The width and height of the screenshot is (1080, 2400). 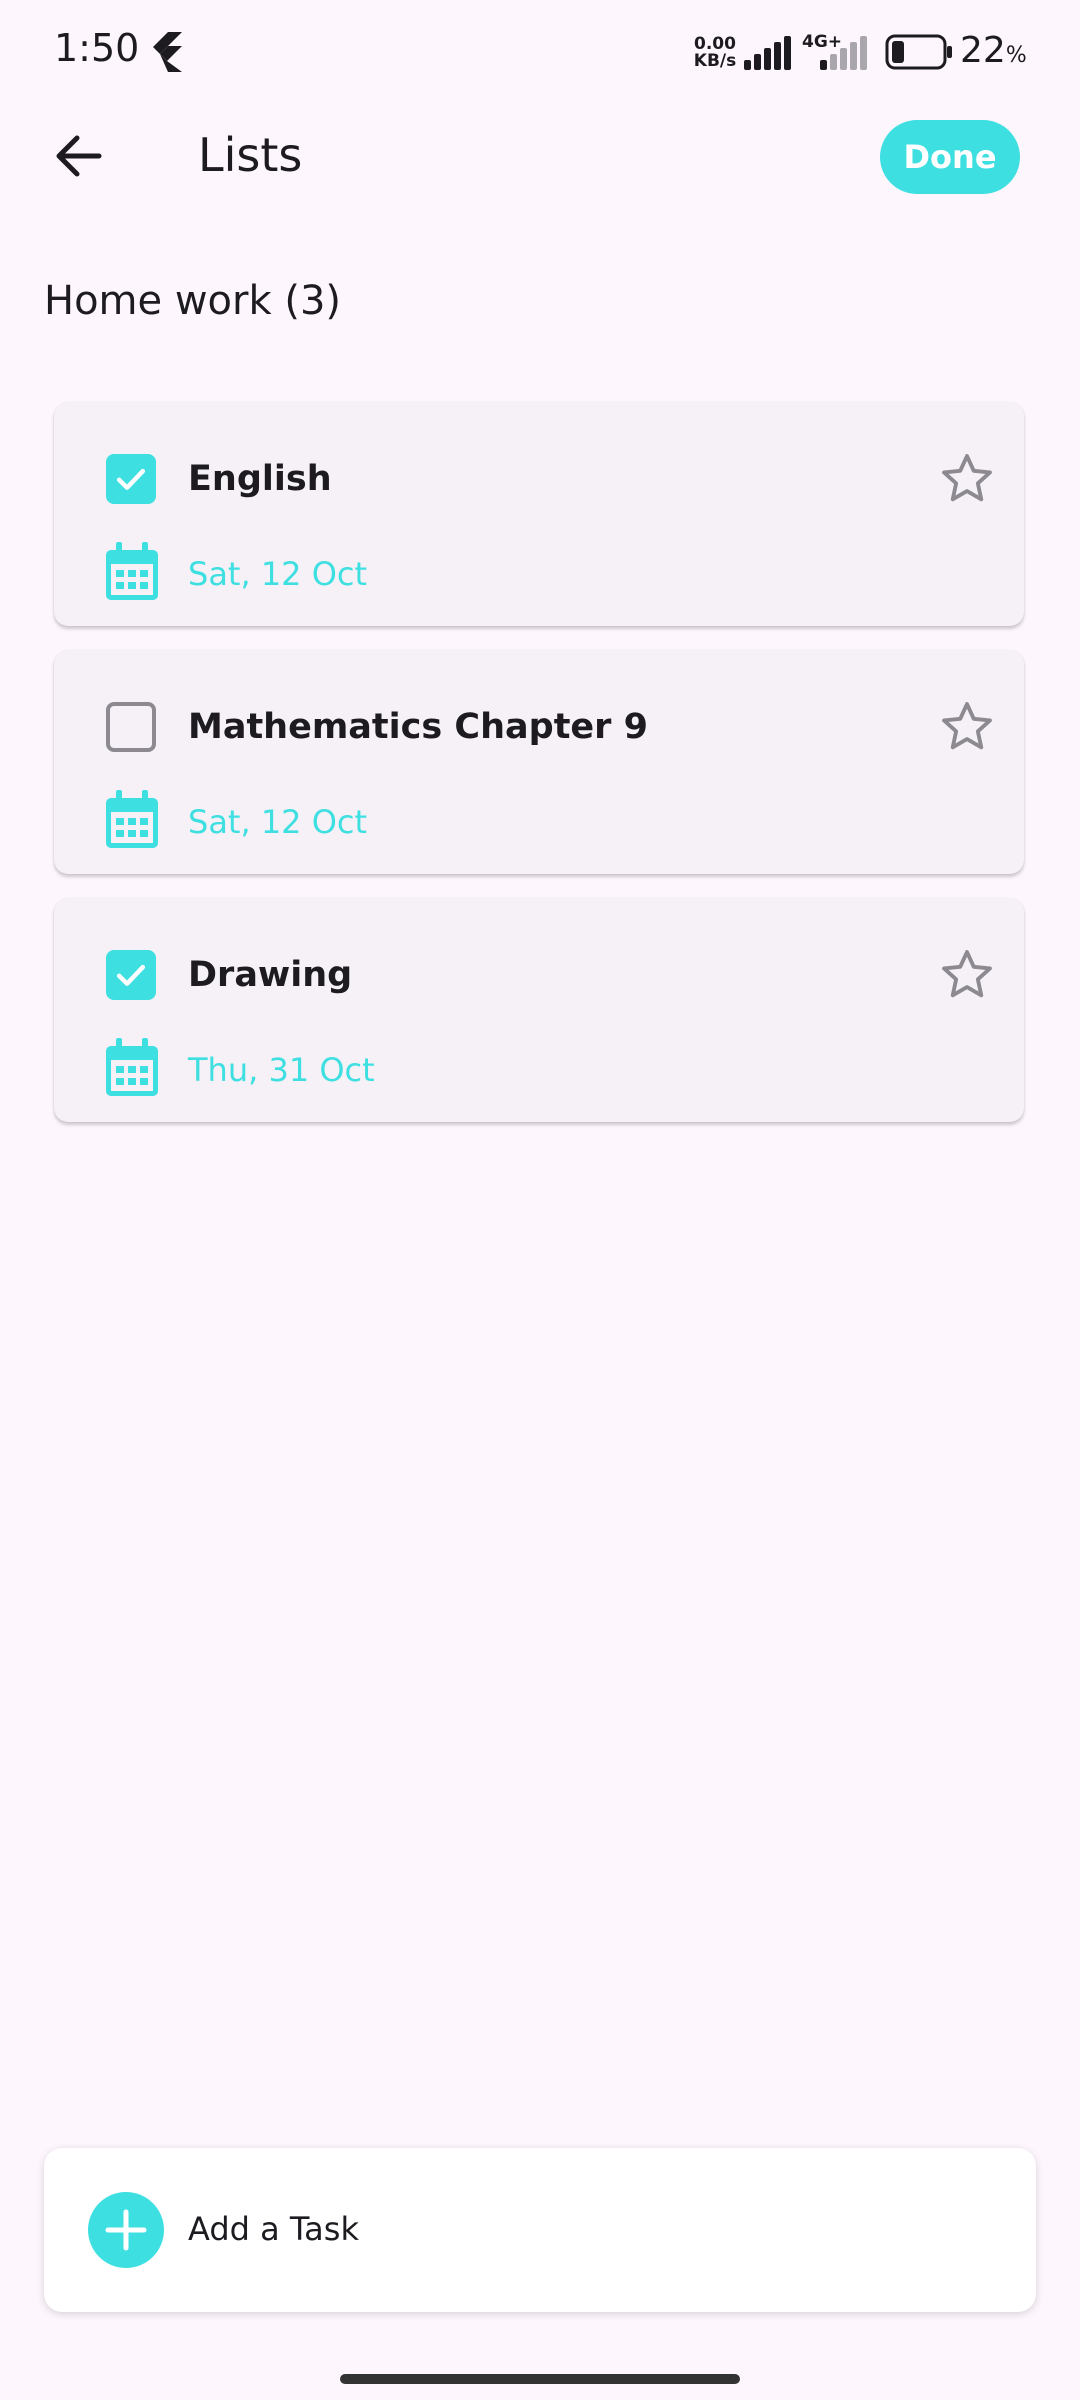 What do you see at coordinates (193, 301) in the screenshot?
I see `list-heading: Home work (3)` at bounding box center [193, 301].